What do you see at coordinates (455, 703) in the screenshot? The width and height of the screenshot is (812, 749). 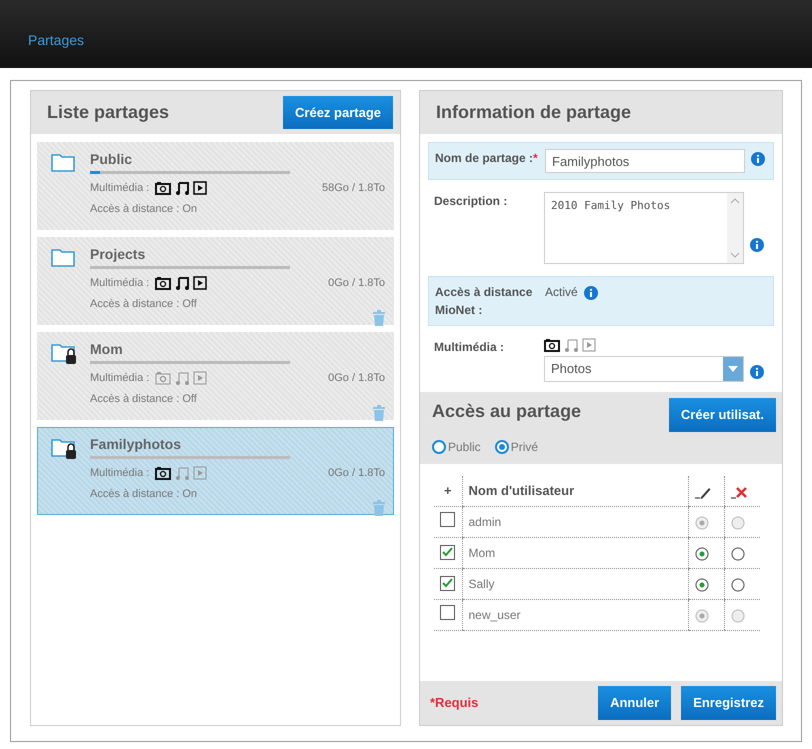 I see `required-note: *Requis` at bounding box center [455, 703].